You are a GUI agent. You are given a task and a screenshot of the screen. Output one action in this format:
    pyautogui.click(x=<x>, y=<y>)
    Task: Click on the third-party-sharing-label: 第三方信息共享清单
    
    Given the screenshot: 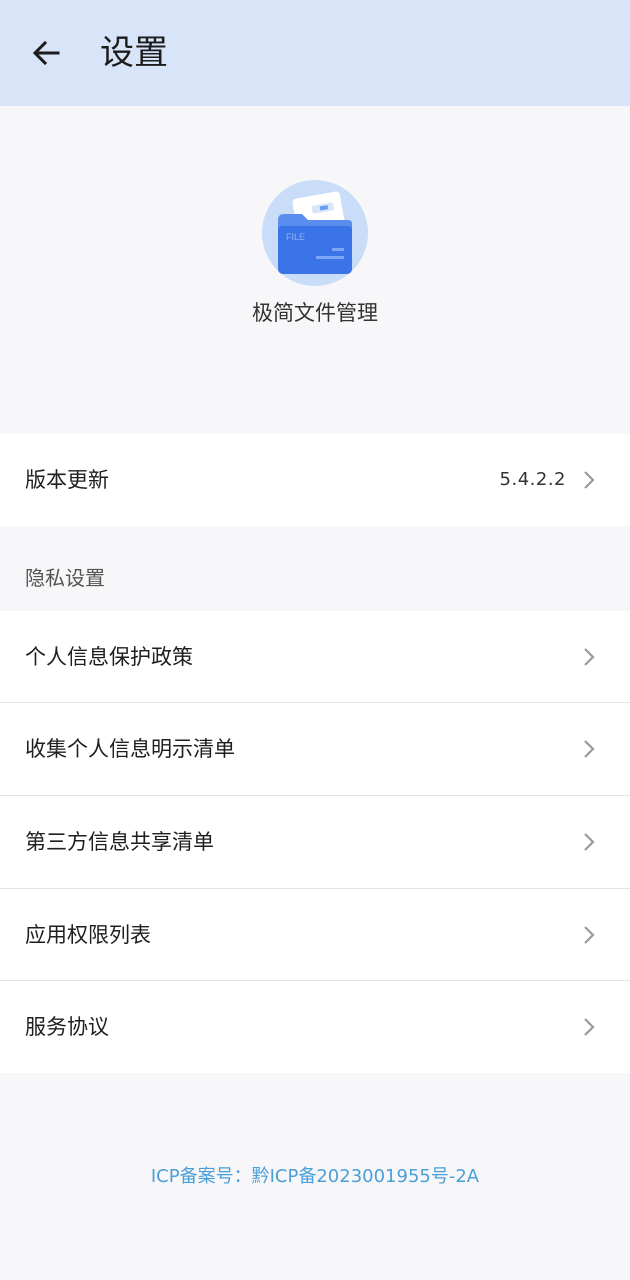 What is the action you would take?
    pyautogui.click(x=119, y=842)
    